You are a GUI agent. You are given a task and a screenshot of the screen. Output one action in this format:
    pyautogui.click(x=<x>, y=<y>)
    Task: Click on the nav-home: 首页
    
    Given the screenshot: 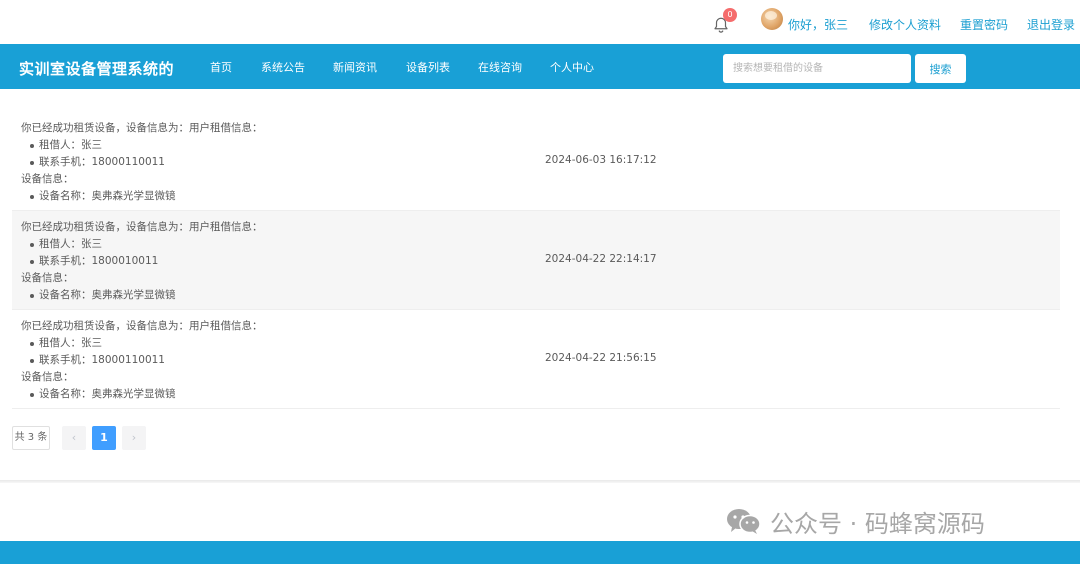 What is the action you would take?
    pyautogui.click(x=221, y=67)
    